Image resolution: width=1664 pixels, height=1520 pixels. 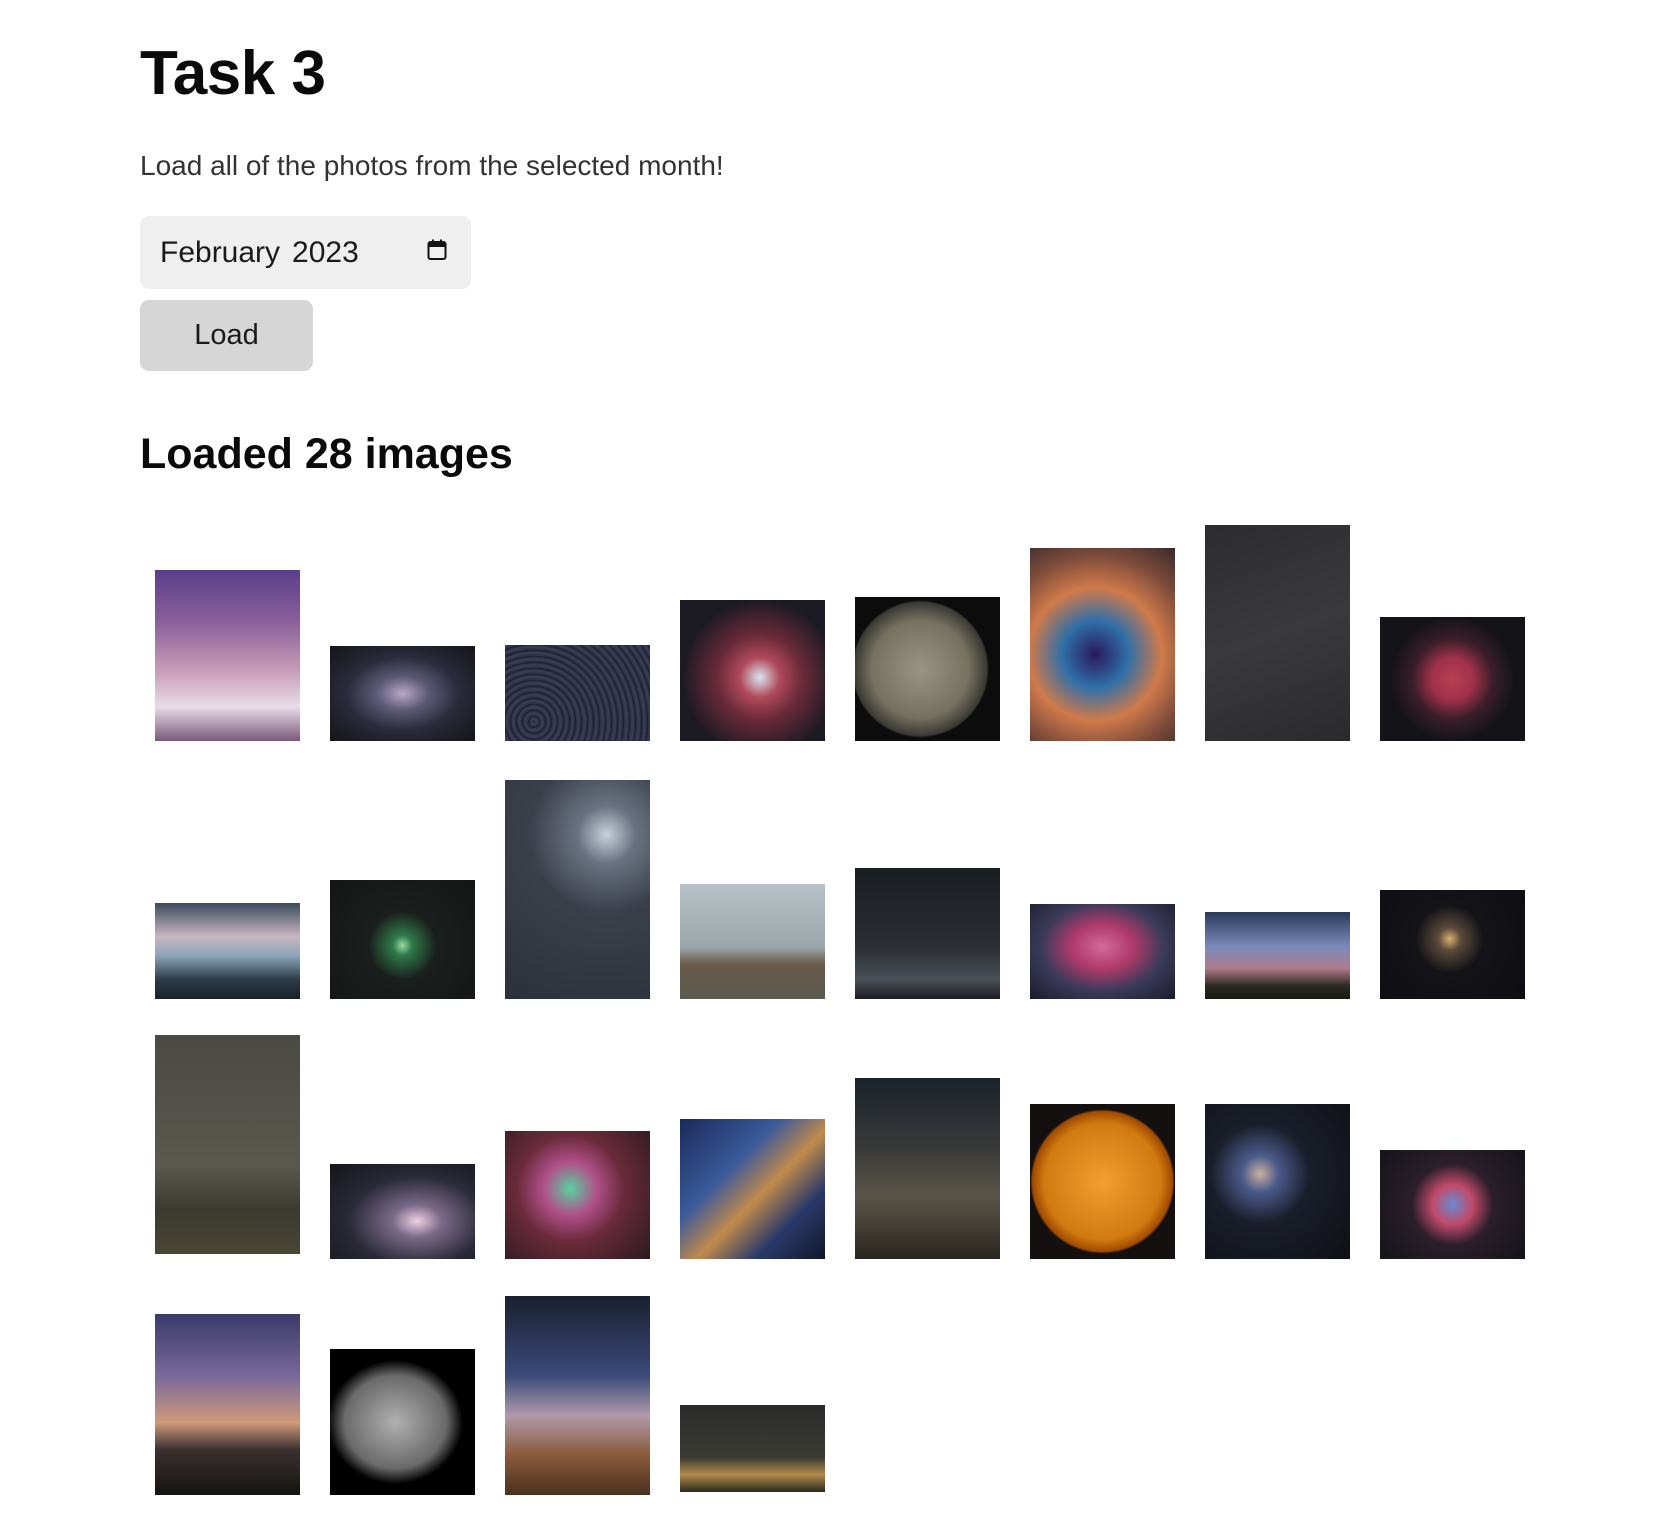 I want to click on calendar-icon, so click(x=437, y=250).